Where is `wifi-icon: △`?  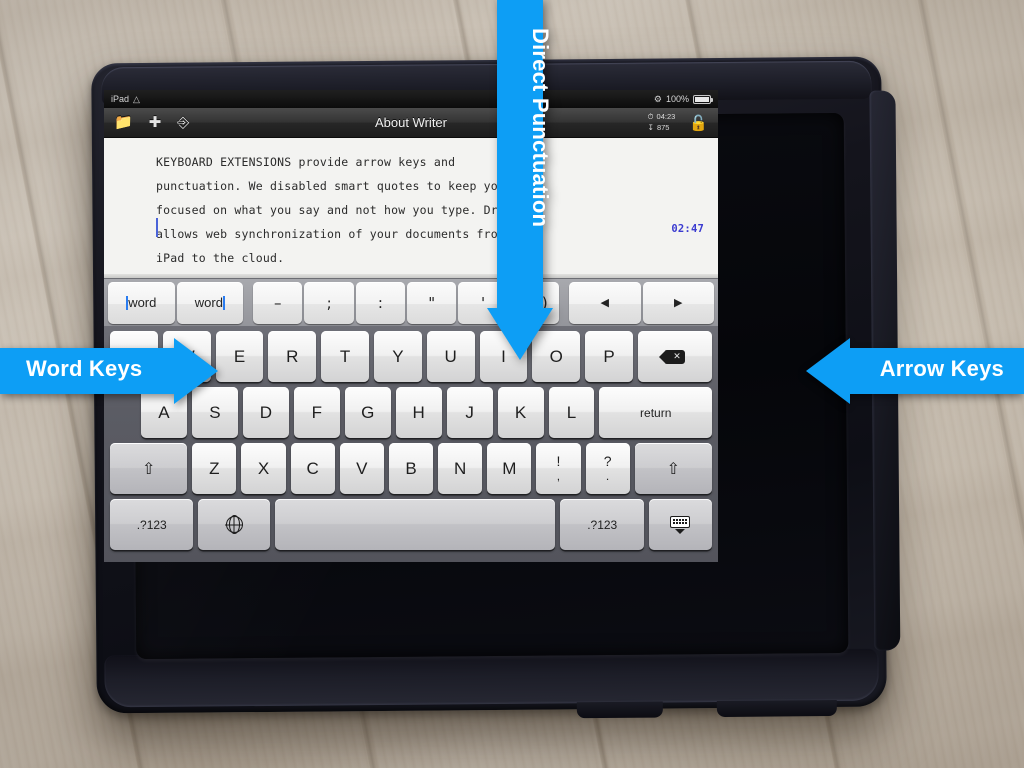
wifi-icon: △ is located at coordinates (136, 98).